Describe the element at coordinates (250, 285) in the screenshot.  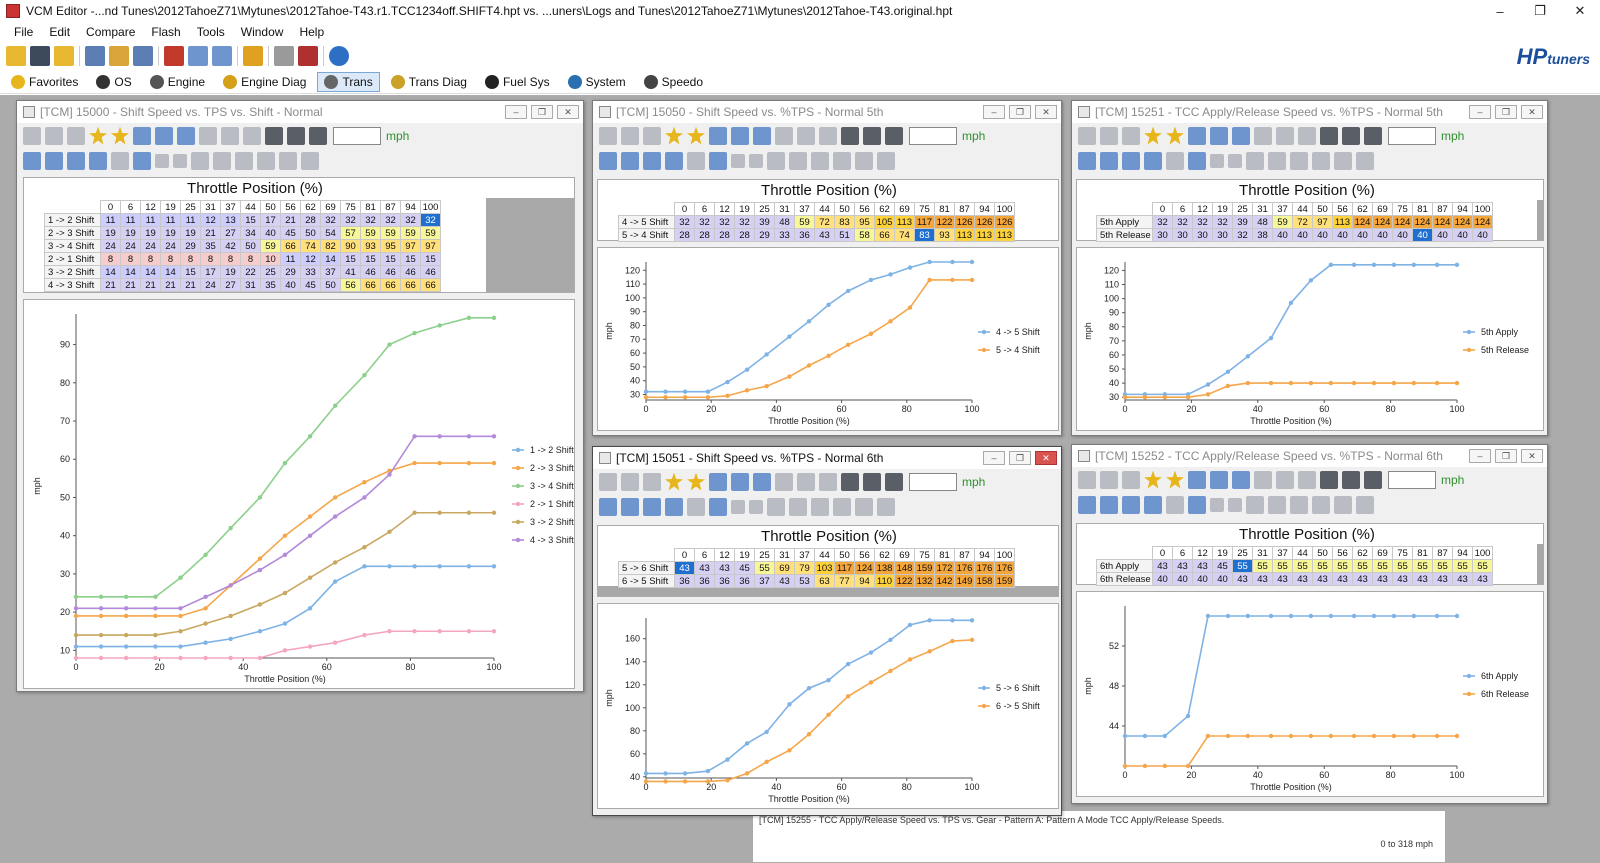
I see `table-cell: 31` at that location.